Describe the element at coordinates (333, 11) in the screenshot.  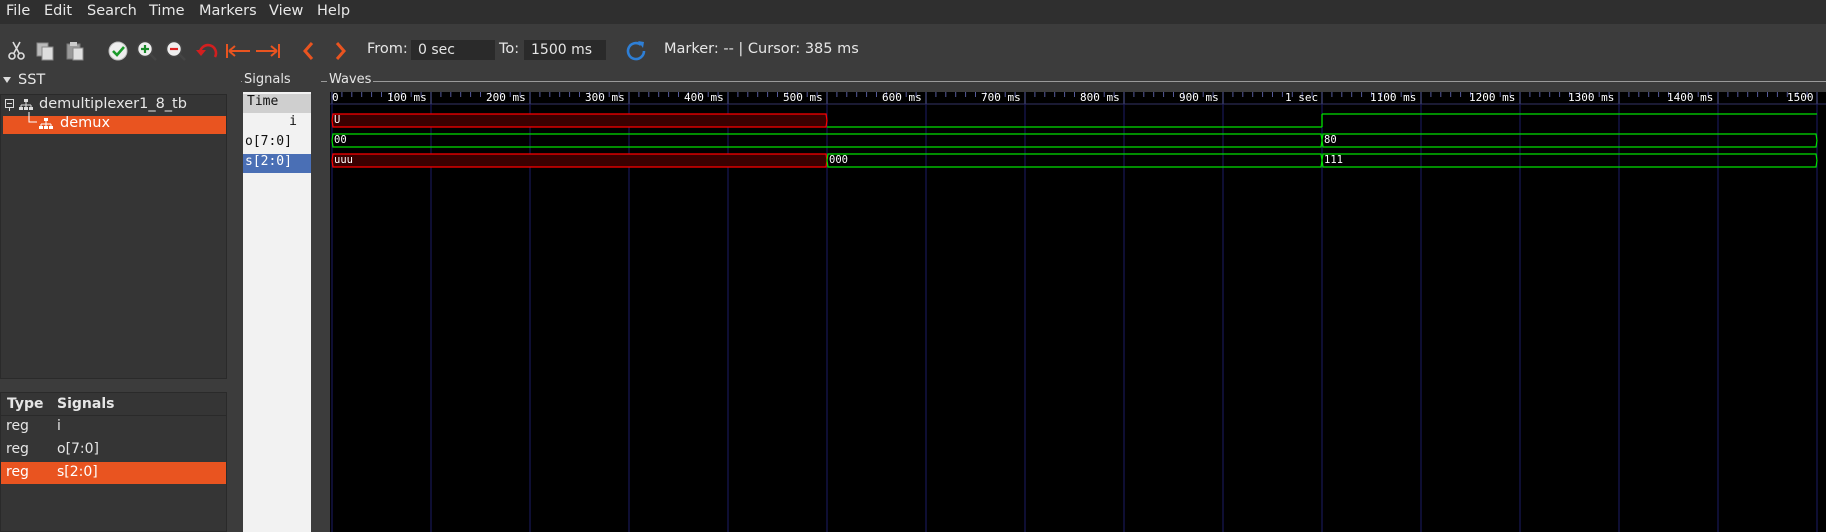
I see `menu-help: Help` at that location.